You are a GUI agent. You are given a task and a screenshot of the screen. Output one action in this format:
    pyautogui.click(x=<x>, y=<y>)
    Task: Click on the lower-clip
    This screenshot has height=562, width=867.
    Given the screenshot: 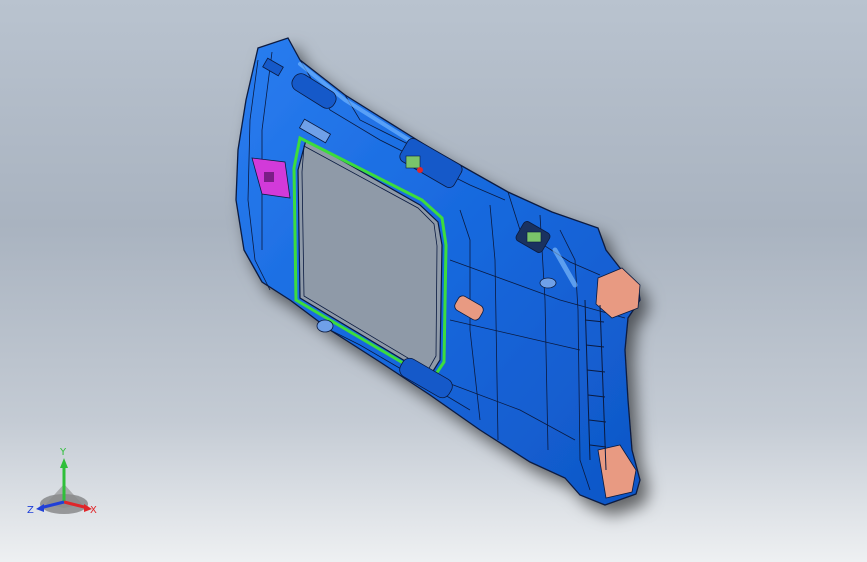 What is the action you would take?
    pyautogui.click(x=325, y=326)
    